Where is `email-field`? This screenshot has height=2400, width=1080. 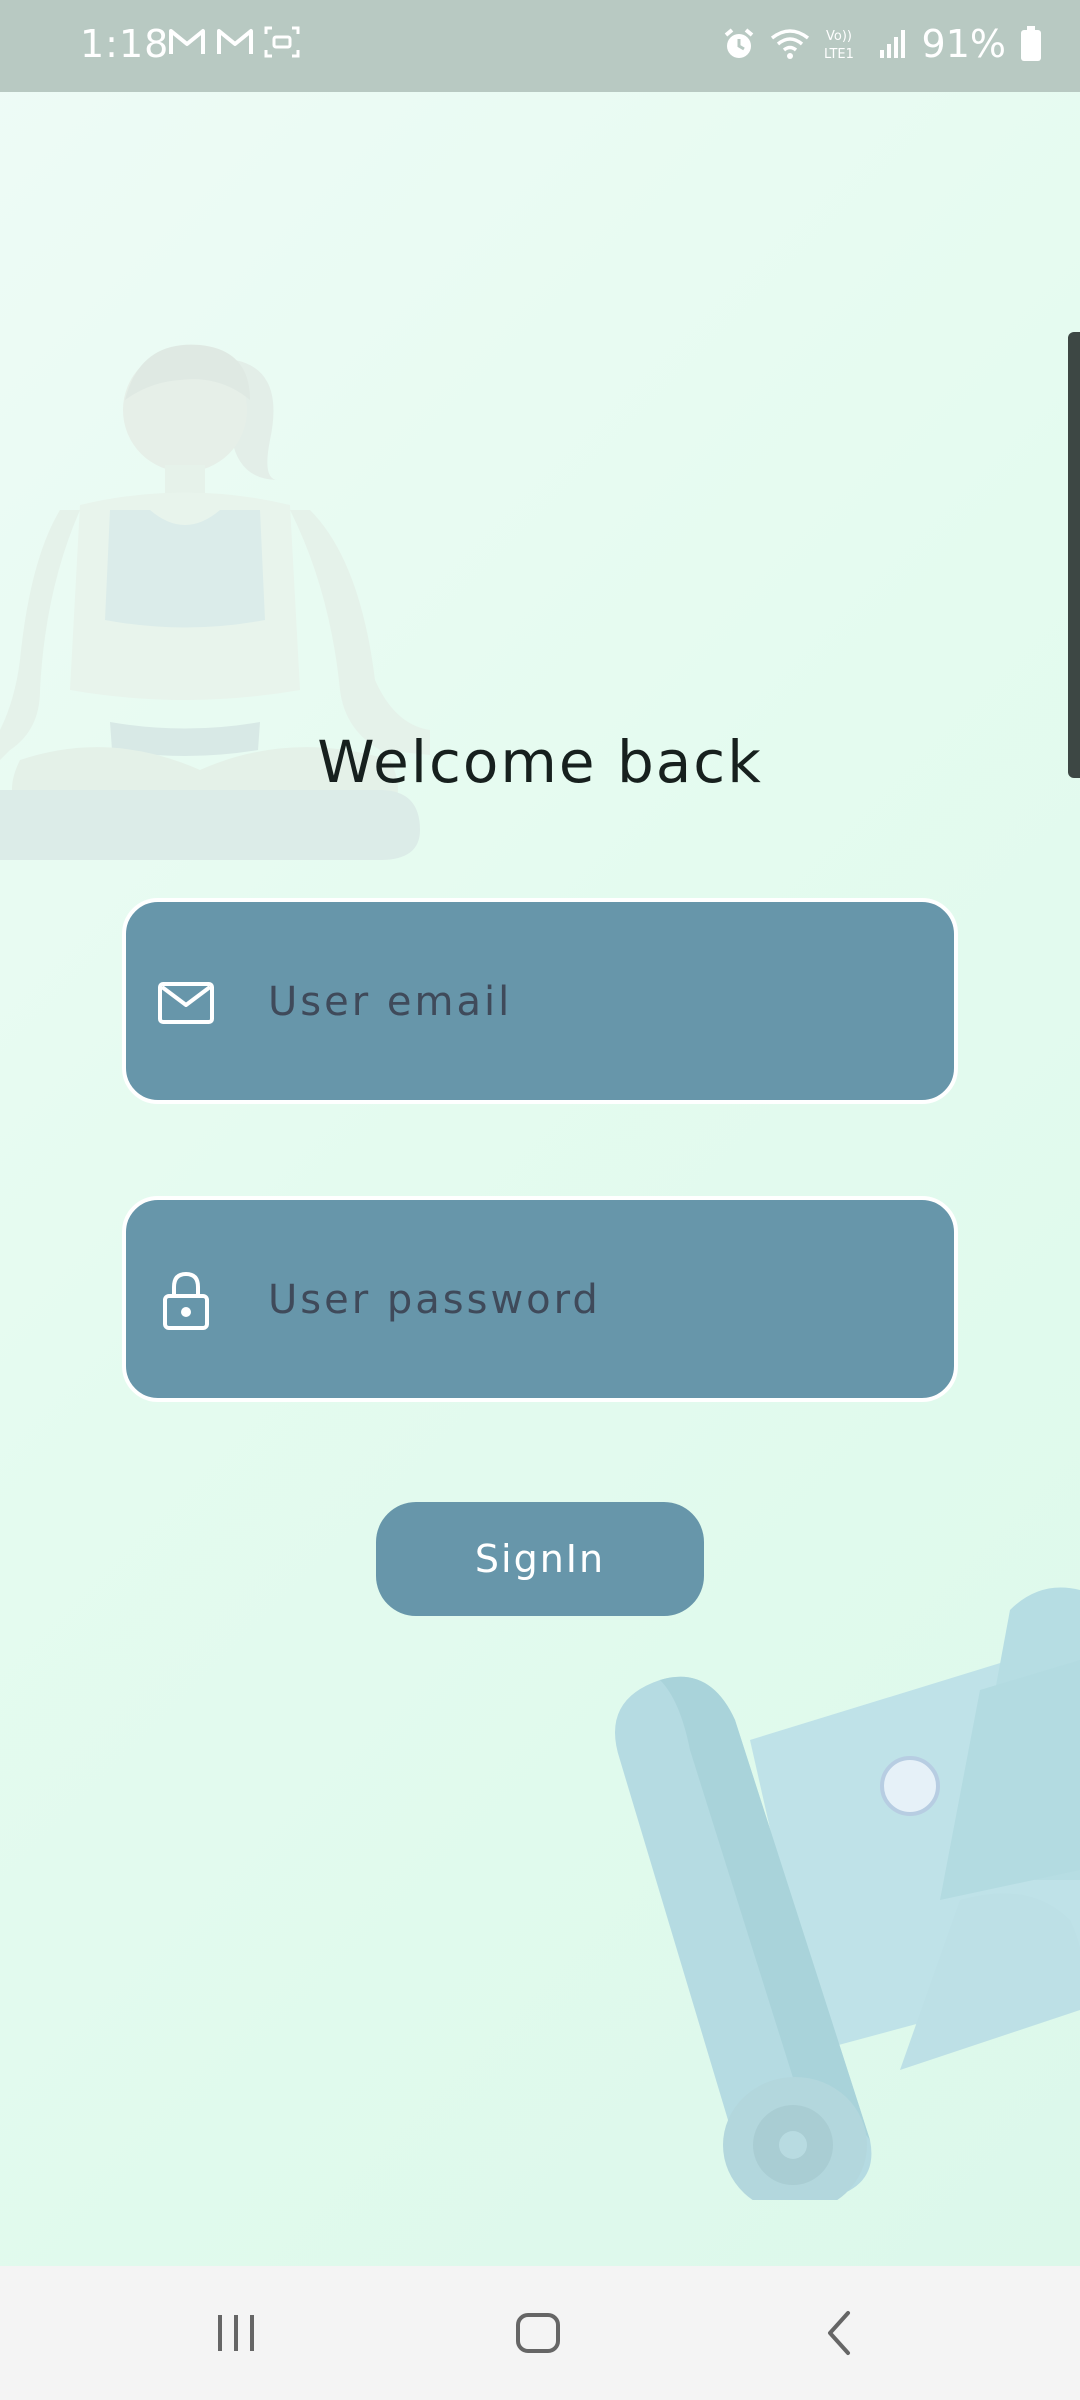 email-field is located at coordinates (540, 1001).